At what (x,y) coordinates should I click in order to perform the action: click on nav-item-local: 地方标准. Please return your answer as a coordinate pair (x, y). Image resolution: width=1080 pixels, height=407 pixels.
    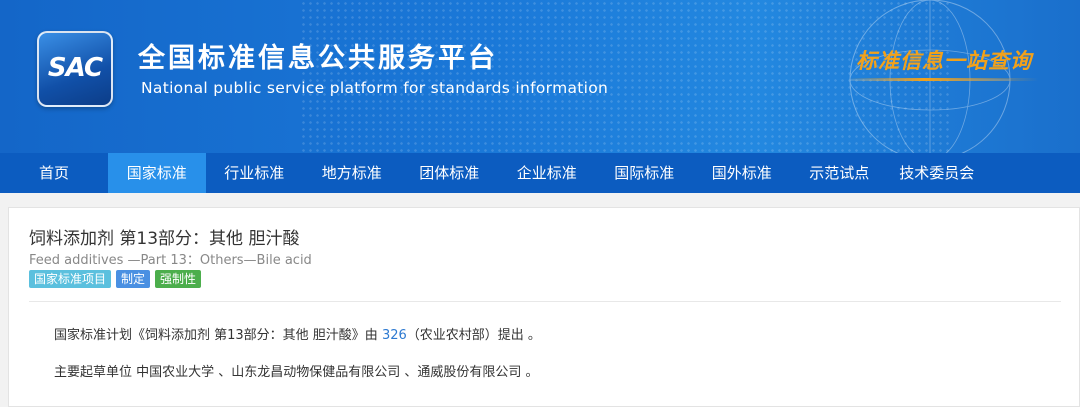
    Looking at the image, I should click on (352, 173).